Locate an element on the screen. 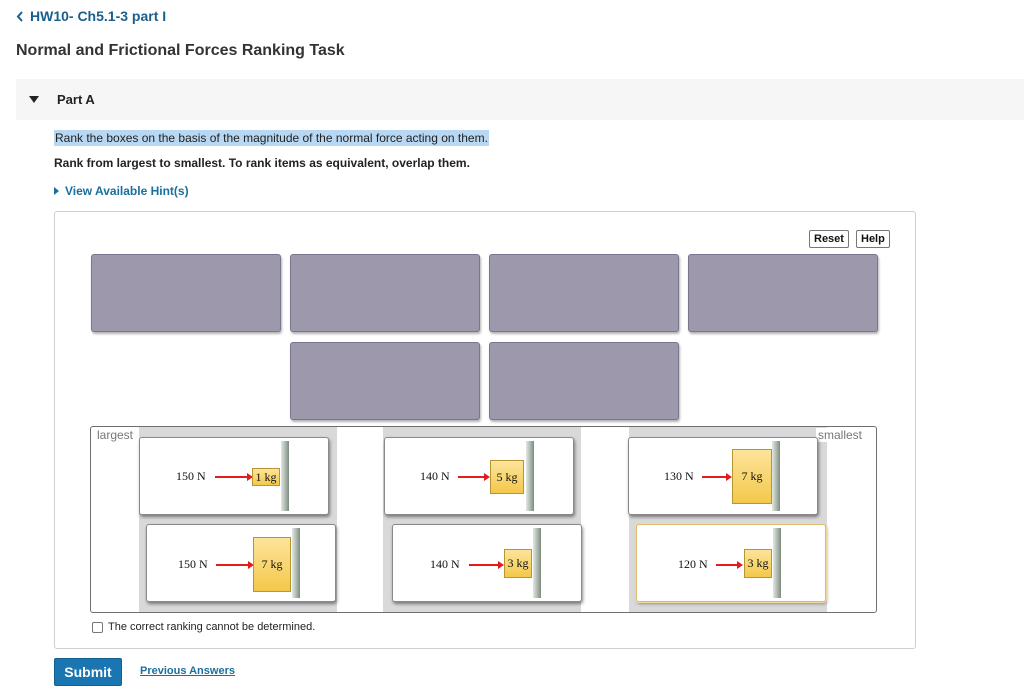  cannot-determine-checkbox is located at coordinates (97, 627).